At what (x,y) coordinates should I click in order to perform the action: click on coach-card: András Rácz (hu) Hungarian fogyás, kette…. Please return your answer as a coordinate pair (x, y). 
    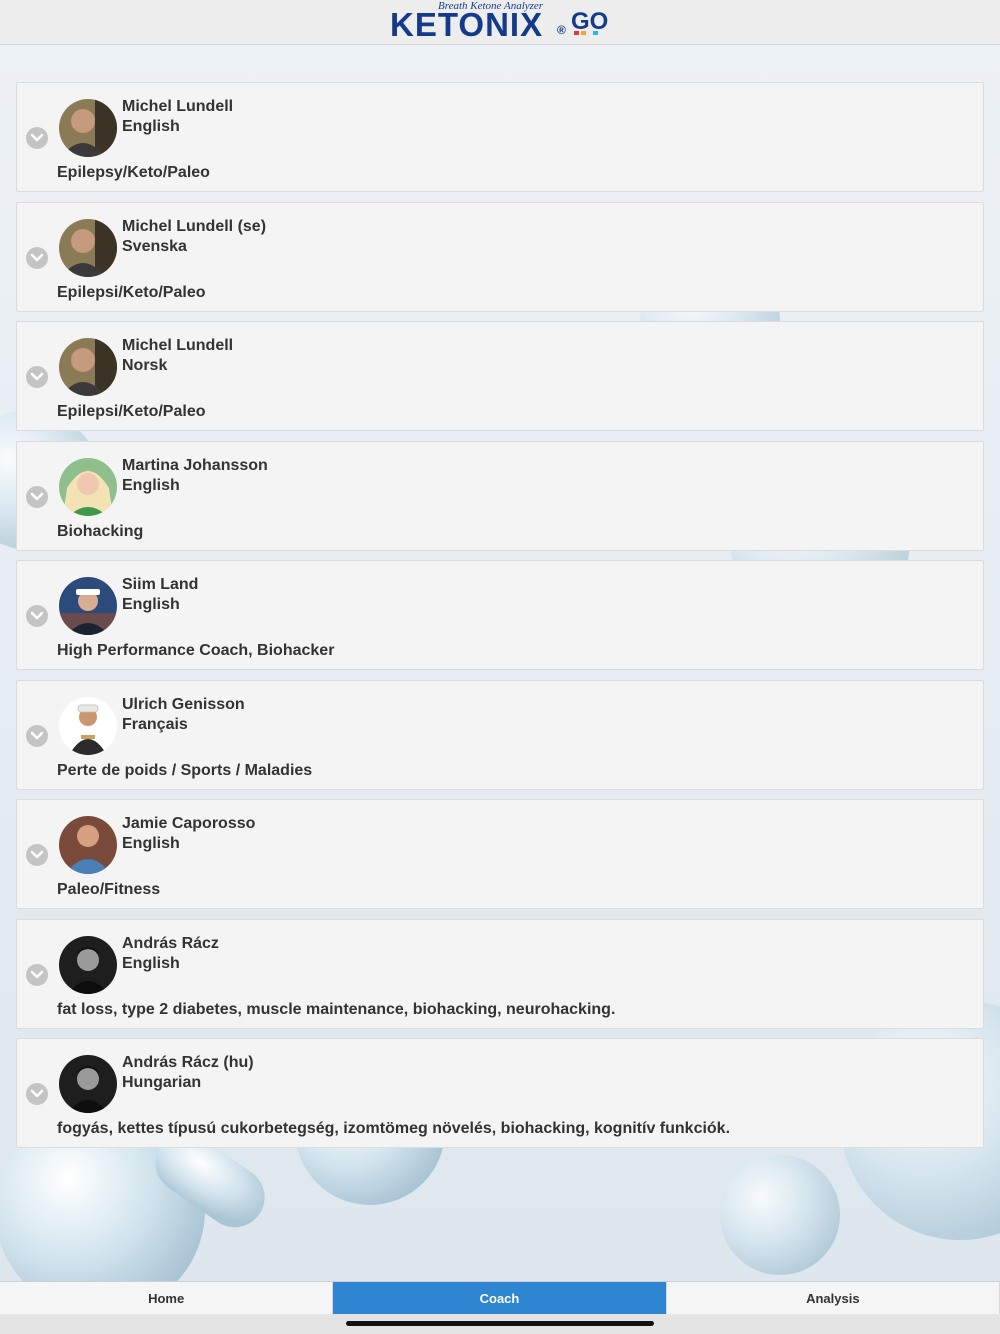
    Looking at the image, I should click on (500, 1093).